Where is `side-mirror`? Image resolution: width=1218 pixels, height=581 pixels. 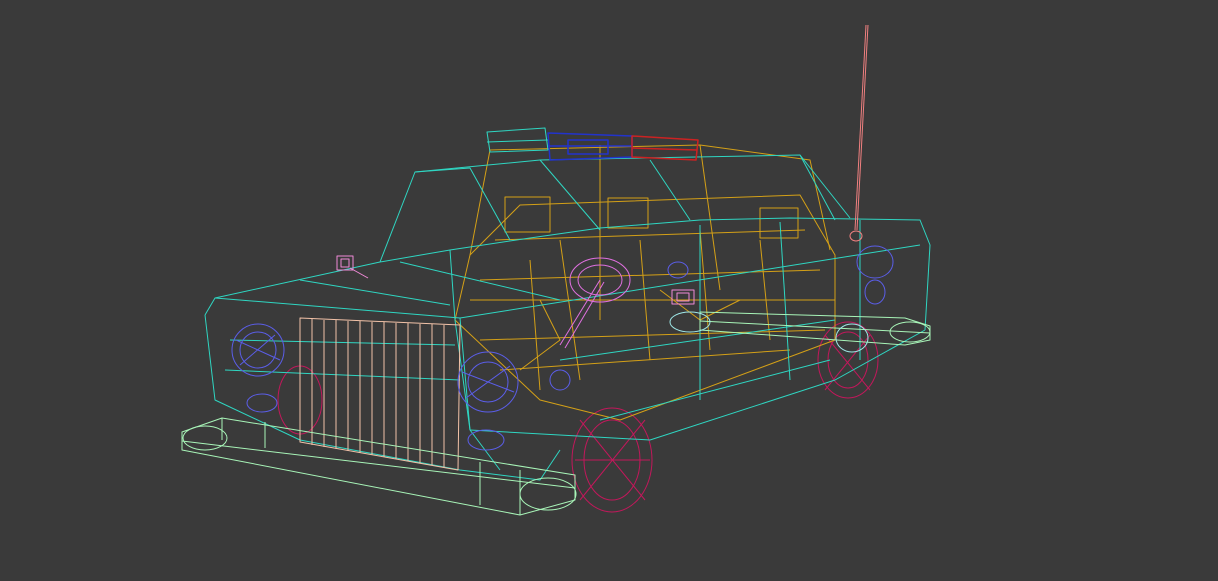 side-mirror is located at coordinates (515, 280).